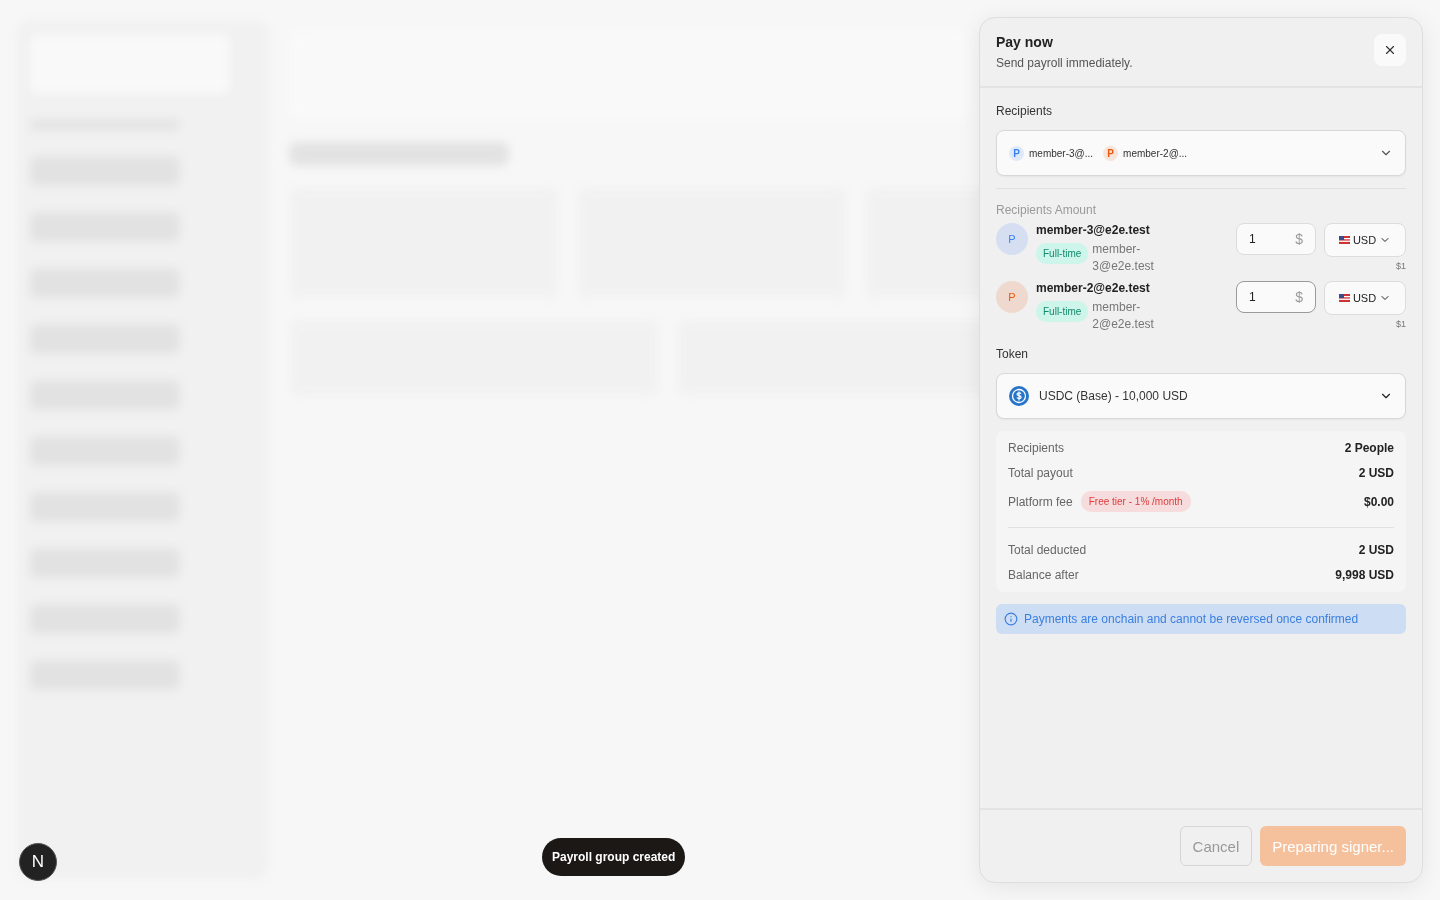  I want to click on summary-label: Recipients, so click(1036, 448).